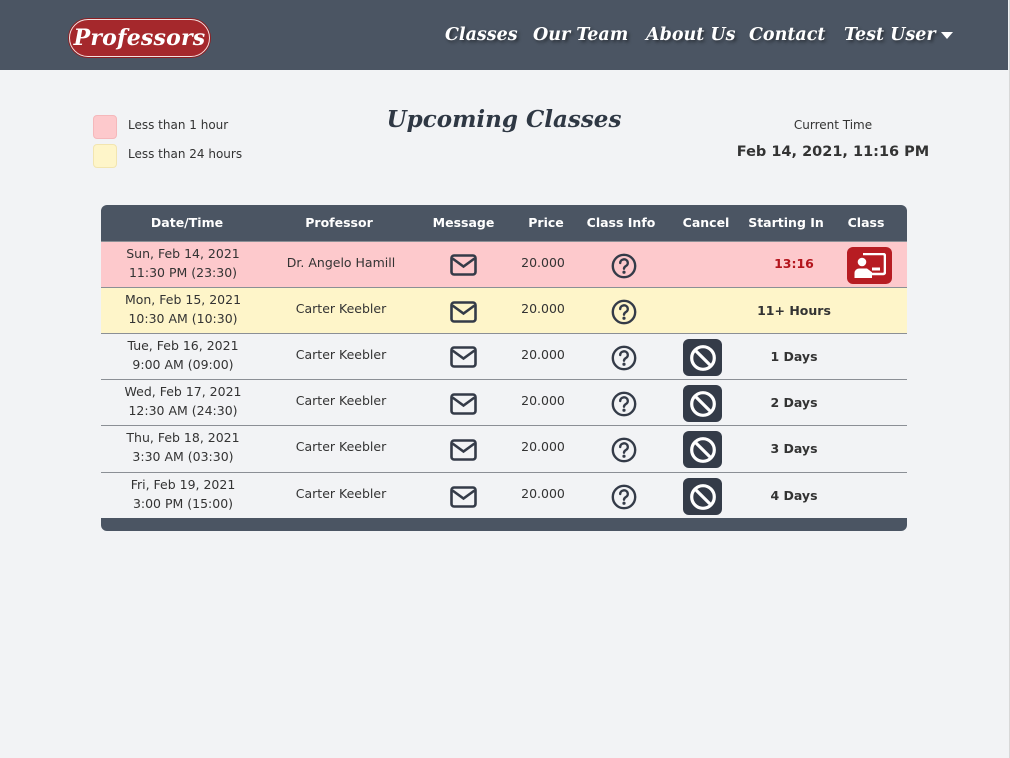 Image resolution: width=1010 pixels, height=758 pixels. What do you see at coordinates (183, 263) in the screenshot?
I see `date-cell: Sun, Feb 14, 2021 11:30 PM (23:30)` at bounding box center [183, 263].